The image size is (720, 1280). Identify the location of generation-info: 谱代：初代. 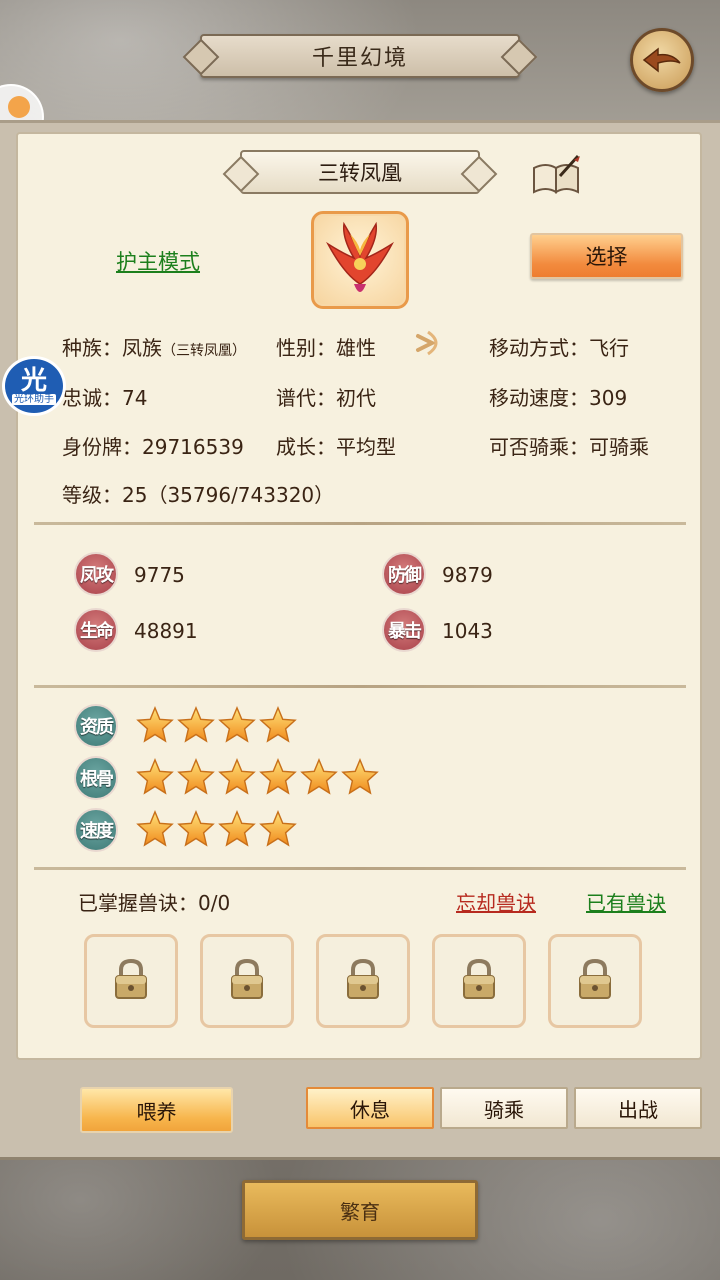
(326, 398).